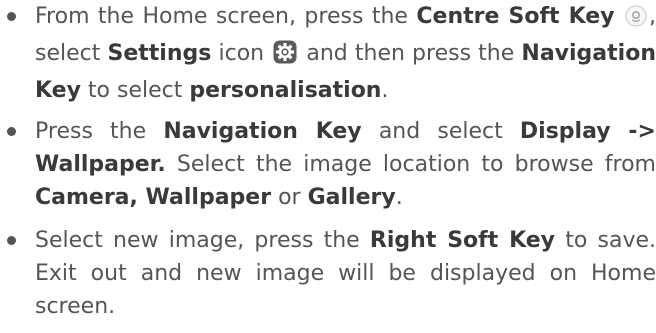 The image size is (656, 333). Describe the element at coordinates (262, 131) in the screenshot. I see `key-term: Navigation Key` at that location.